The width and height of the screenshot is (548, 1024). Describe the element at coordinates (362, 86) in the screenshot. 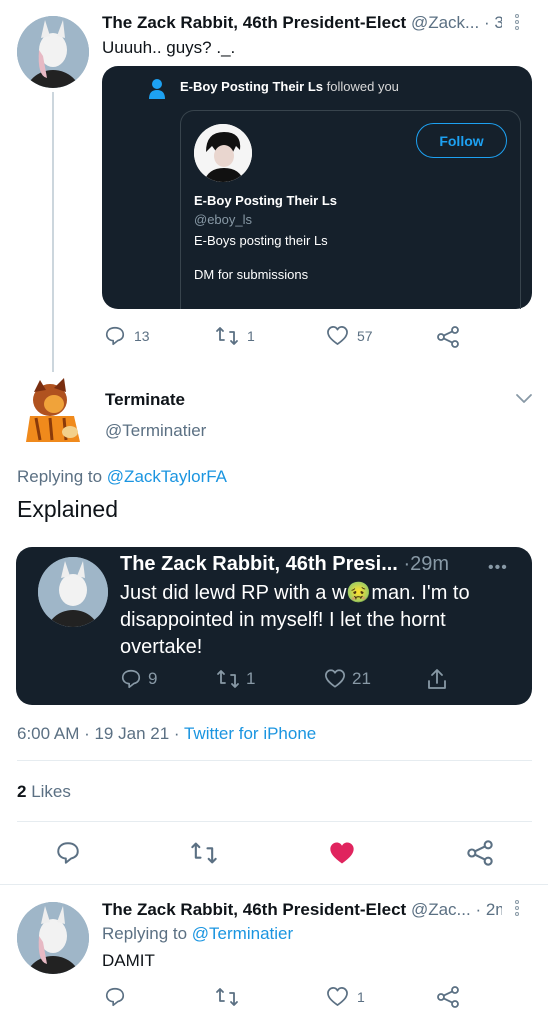

I see `notification-suffix: followed you` at that location.